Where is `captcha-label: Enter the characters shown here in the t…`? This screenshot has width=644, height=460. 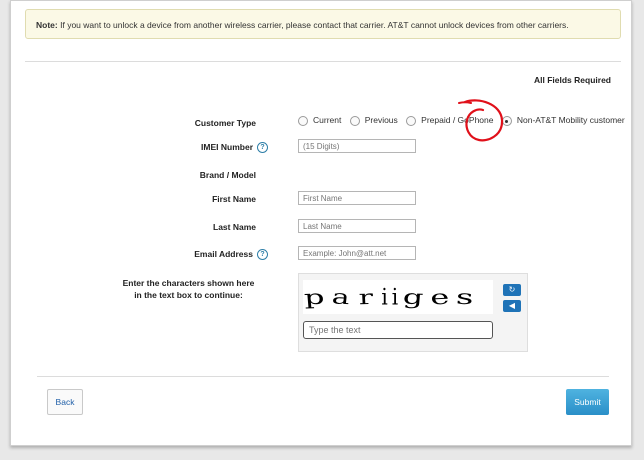 captcha-label: Enter the characters shown here in the t… is located at coordinates (188, 289).